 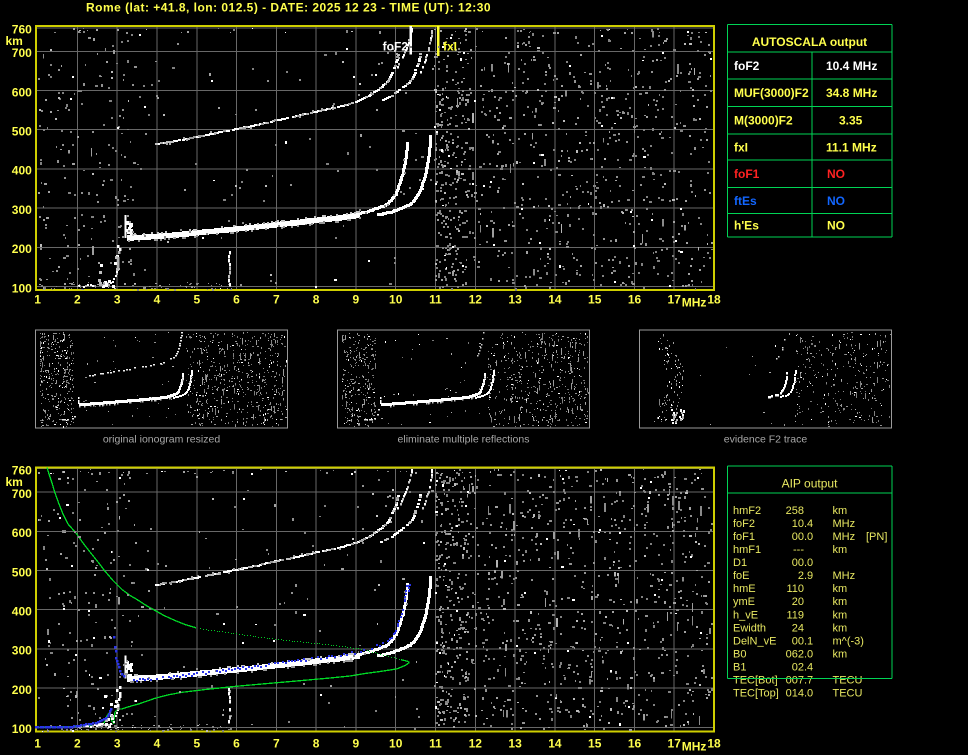 What do you see at coordinates (808, 681) in the screenshot?
I see `svg-text: .7` at bounding box center [808, 681].